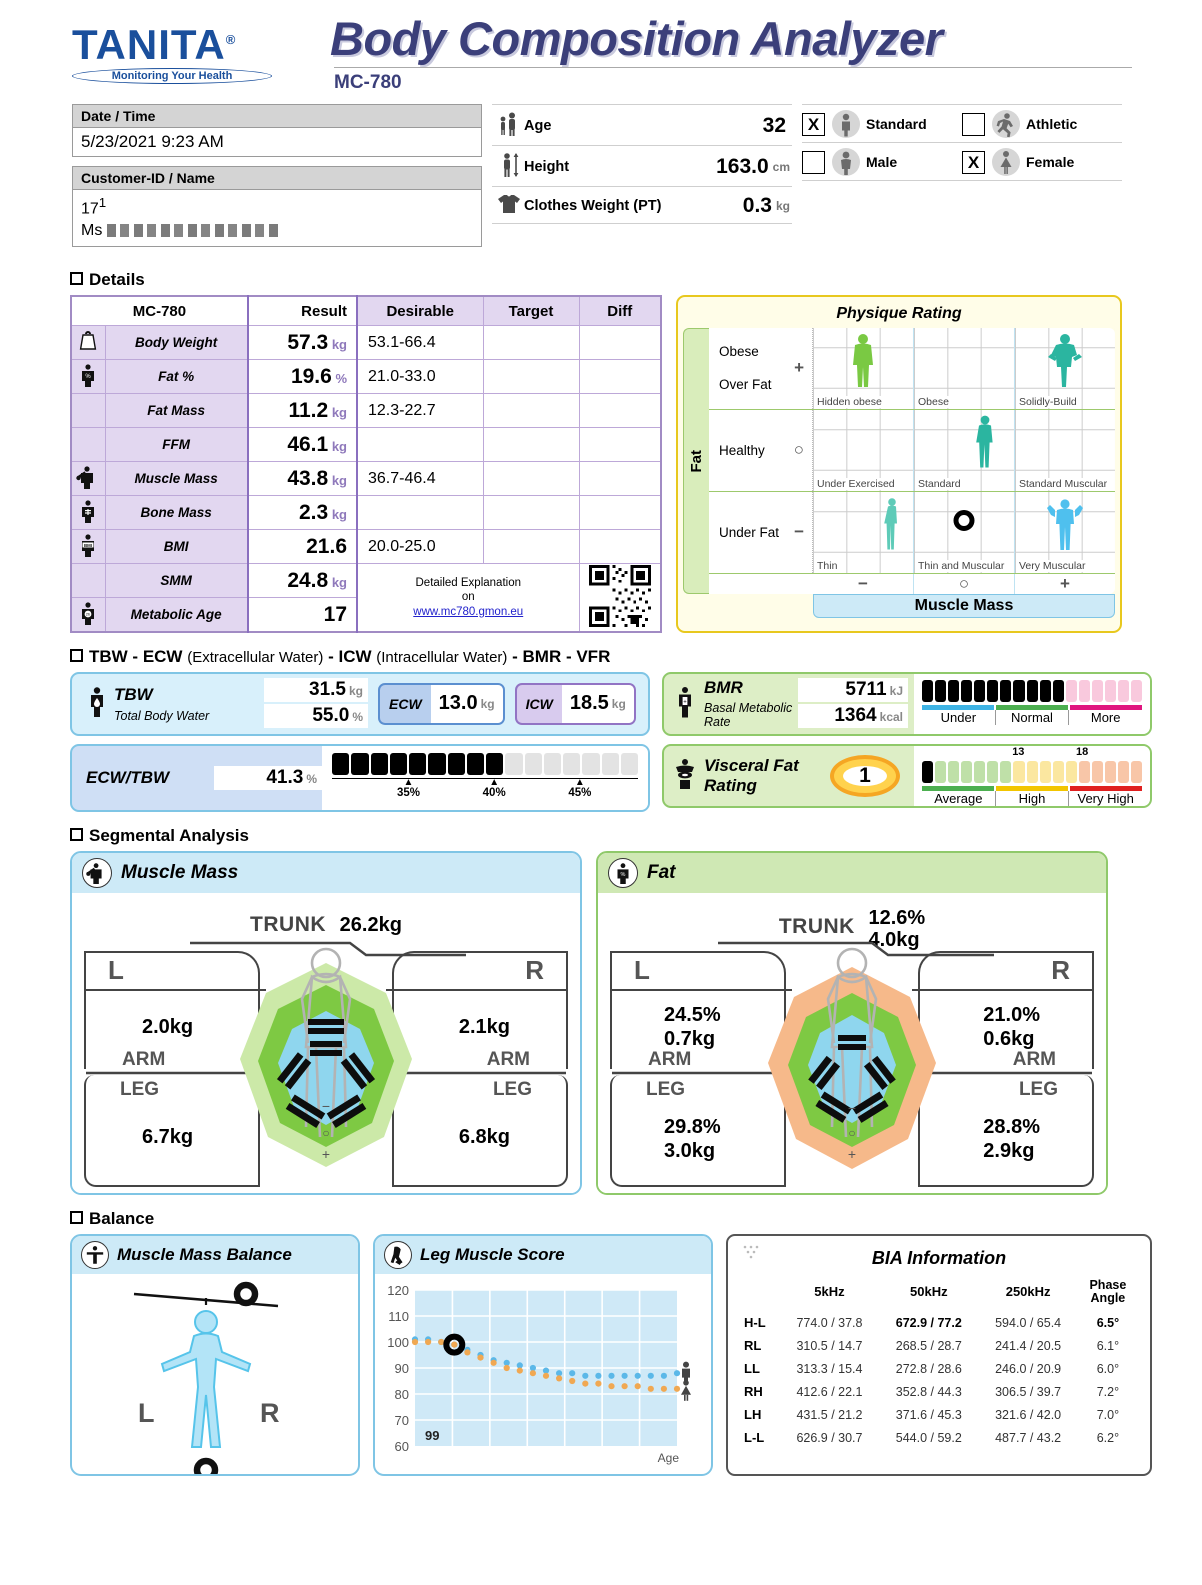  Describe the element at coordinates (189, 704) in the screenshot. I see `tbw-labels: TBW Total Body Water` at that location.